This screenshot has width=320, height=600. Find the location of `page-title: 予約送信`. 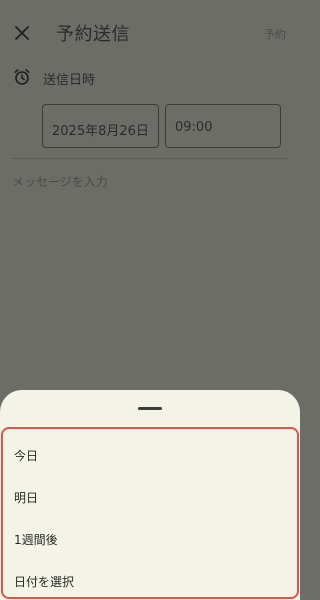

page-title: 予約送信 is located at coordinates (93, 34).